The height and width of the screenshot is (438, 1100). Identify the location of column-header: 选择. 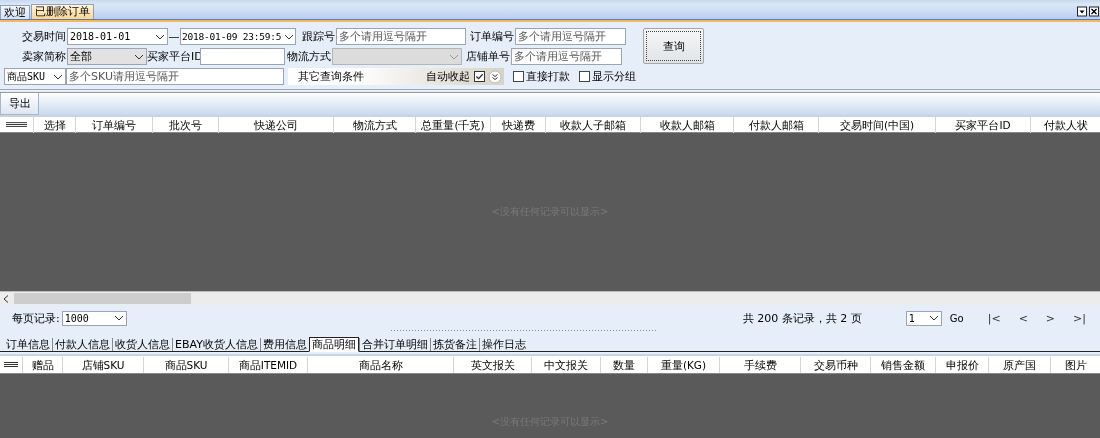
(54, 124).